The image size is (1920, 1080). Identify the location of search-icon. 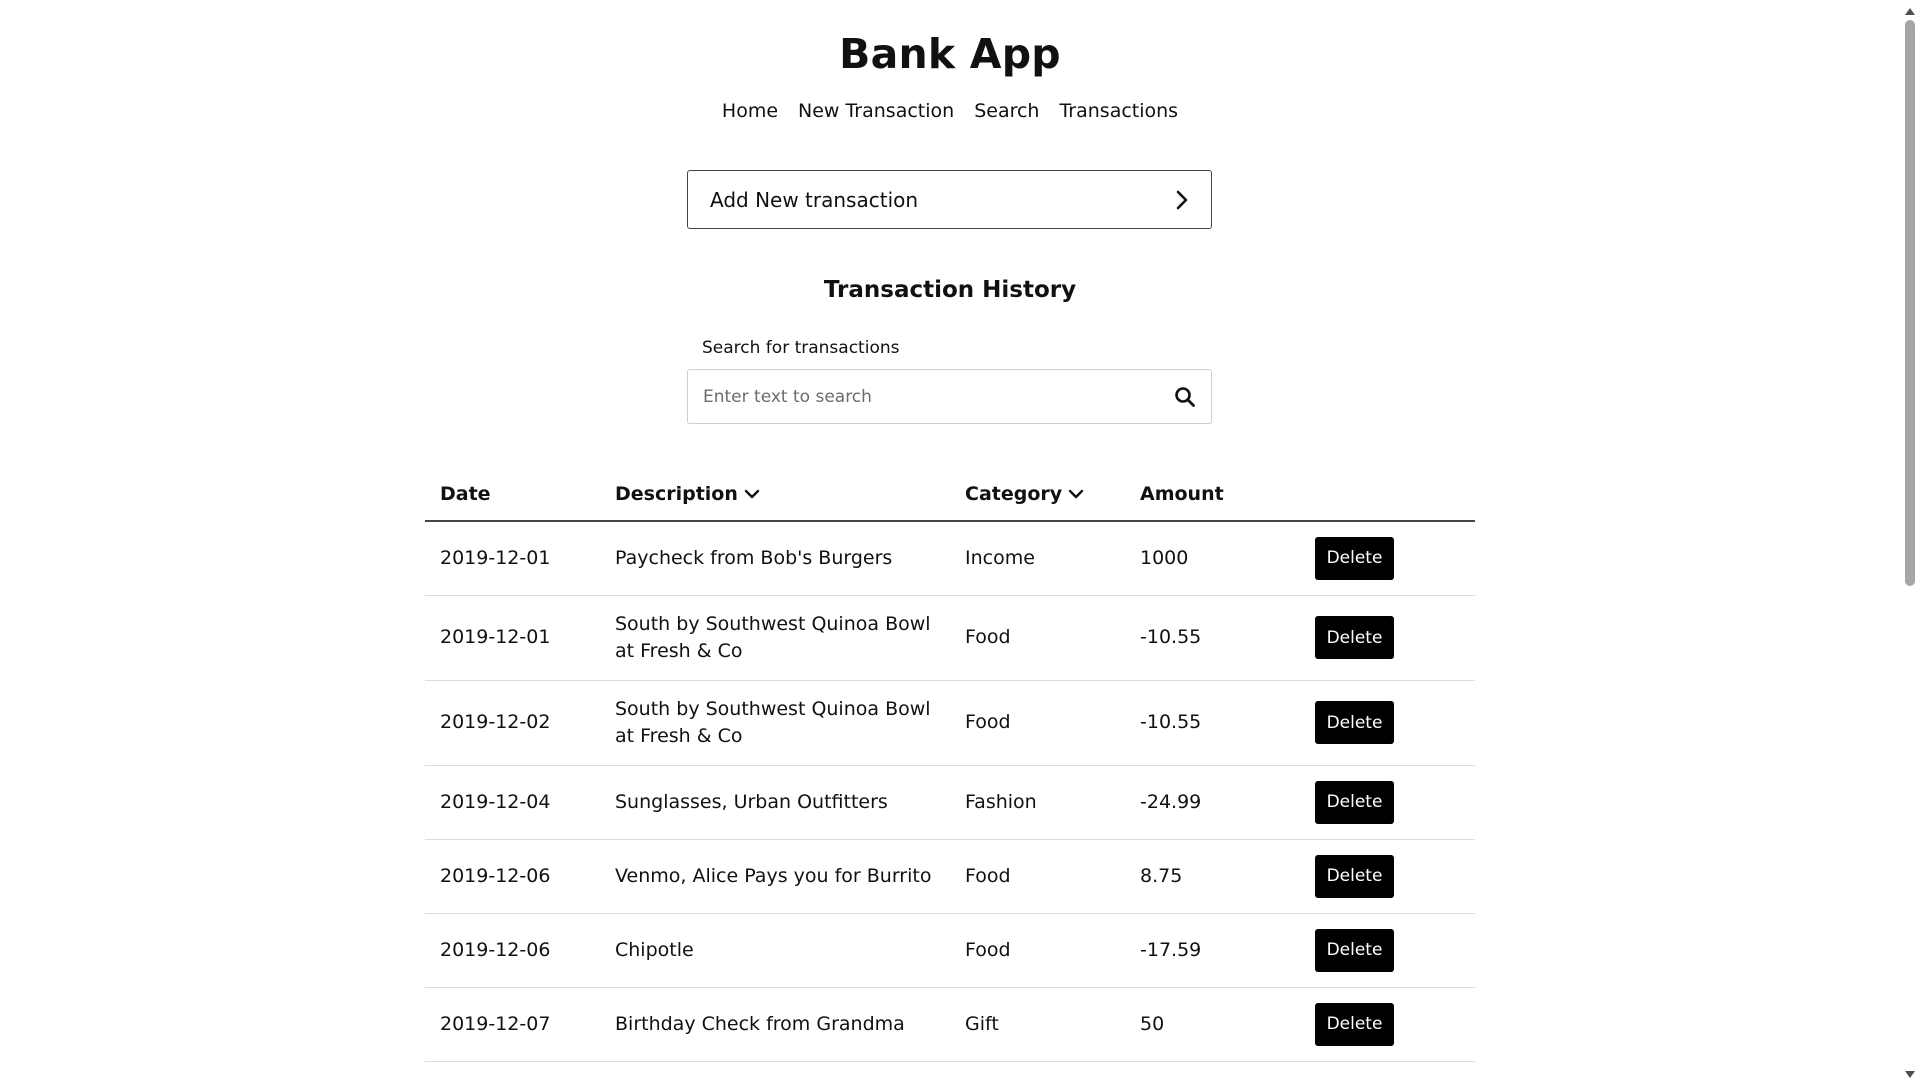
(1185, 397).